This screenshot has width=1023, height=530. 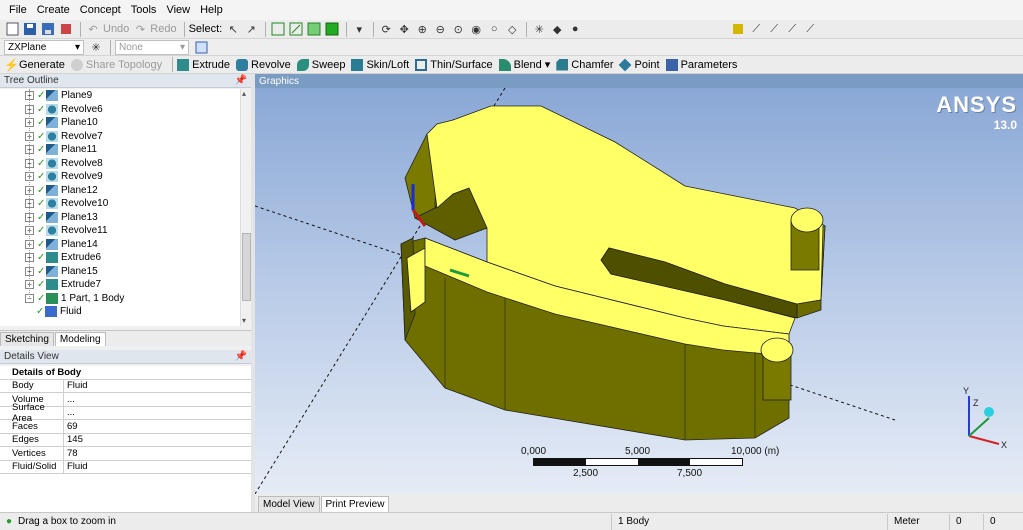 I want to click on revolve-button: Revolve, so click(x=263, y=64).